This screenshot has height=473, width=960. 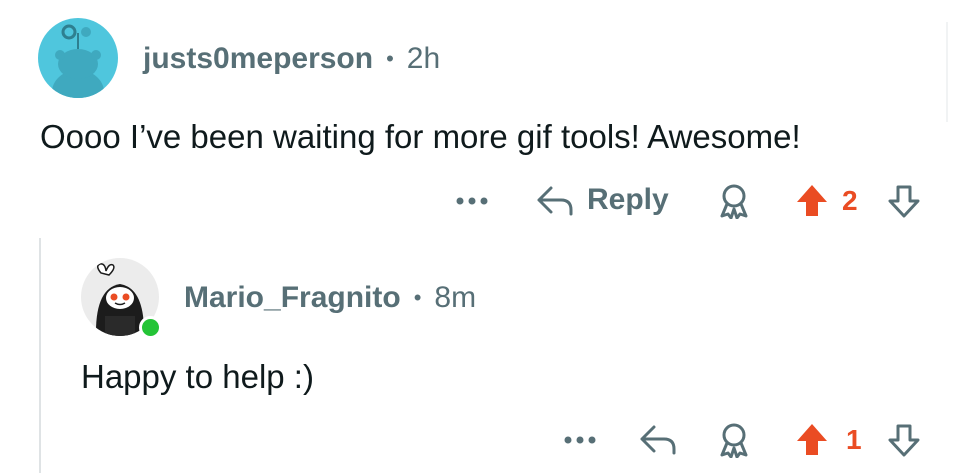 What do you see at coordinates (854, 439) in the screenshot?
I see `vote-score: 1` at bounding box center [854, 439].